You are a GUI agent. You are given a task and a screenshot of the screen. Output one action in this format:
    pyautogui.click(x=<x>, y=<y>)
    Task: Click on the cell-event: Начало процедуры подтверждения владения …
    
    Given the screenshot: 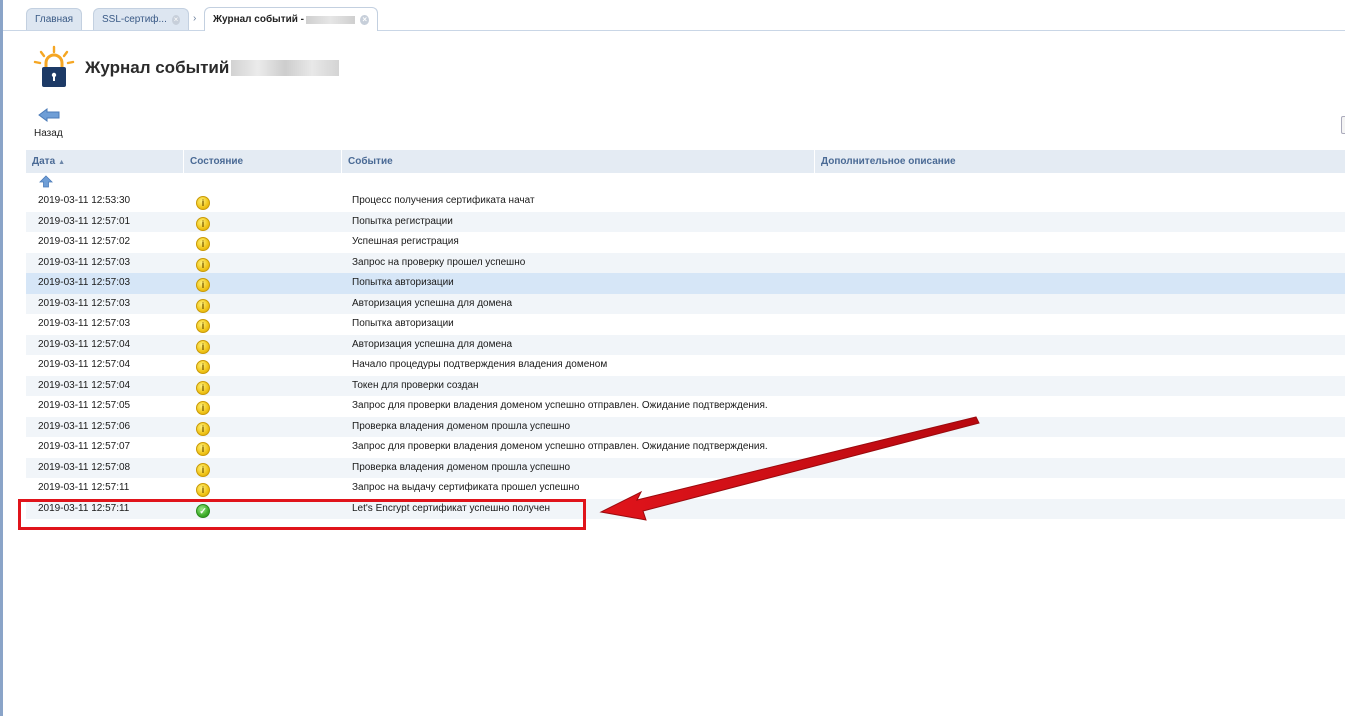 What is the action you would take?
    pyautogui.click(x=480, y=364)
    